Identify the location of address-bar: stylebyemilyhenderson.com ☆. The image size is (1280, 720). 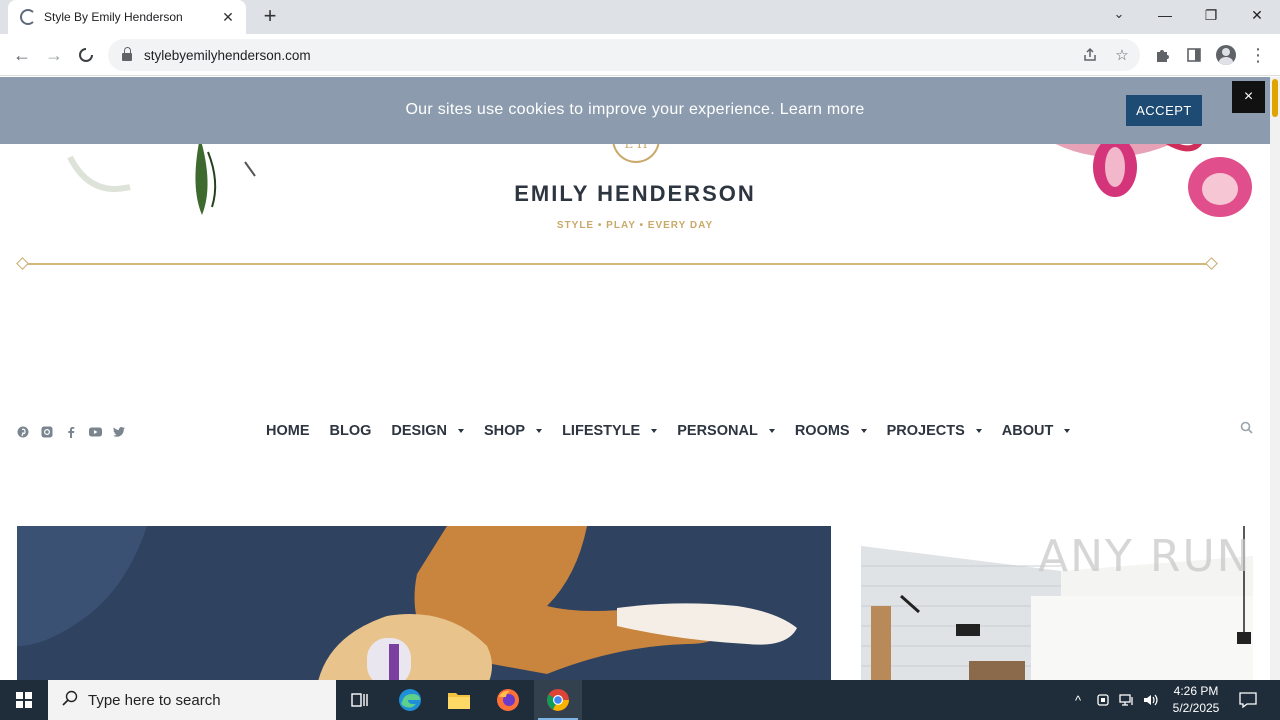
(624, 55).